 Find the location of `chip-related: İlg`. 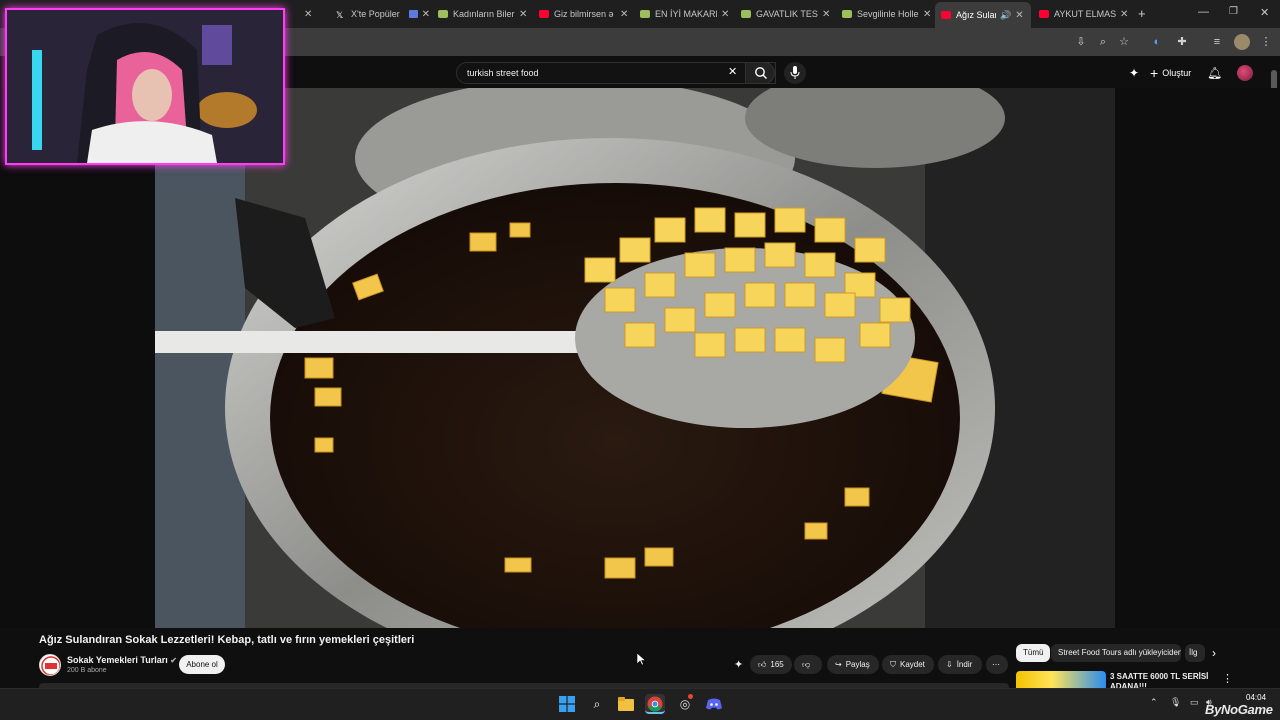

chip-related: İlg is located at coordinates (1195, 653).